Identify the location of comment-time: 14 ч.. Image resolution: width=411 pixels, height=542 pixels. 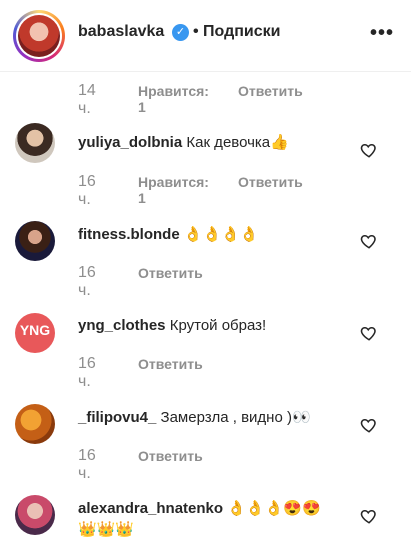
(87, 100).